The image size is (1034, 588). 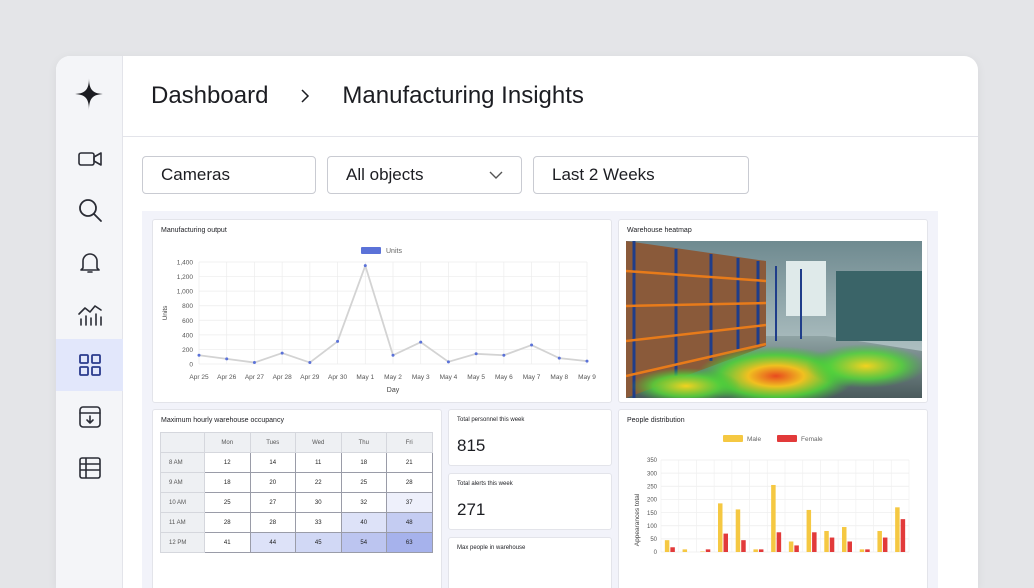 What do you see at coordinates (653, 540) in the screenshot?
I see `y-tick-label: 50` at bounding box center [653, 540].